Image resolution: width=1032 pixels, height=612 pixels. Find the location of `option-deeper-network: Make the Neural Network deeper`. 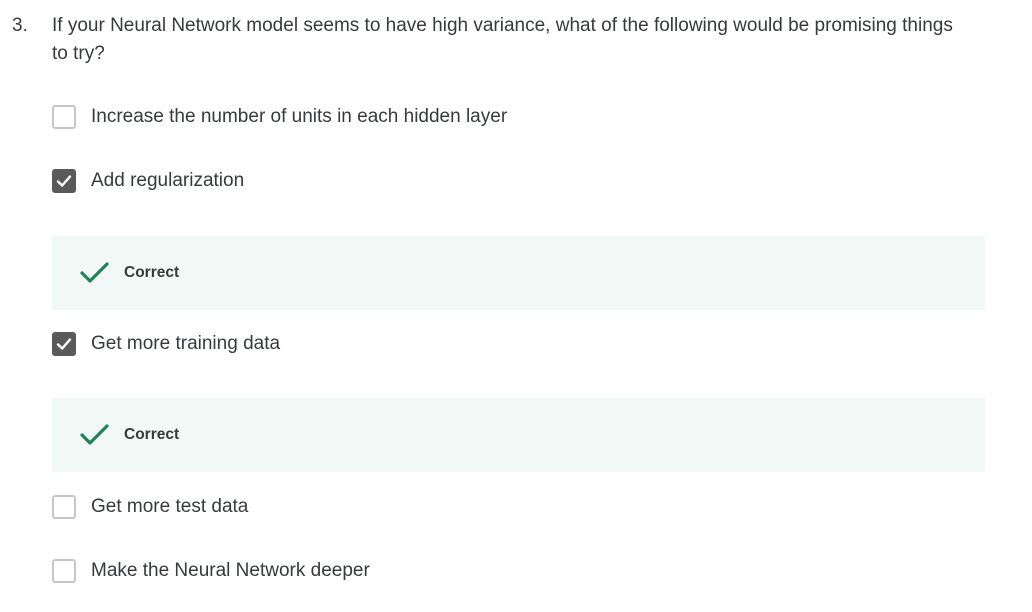

option-deeper-network: Make the Neural Network deeper is located at coordinates (211, 571).